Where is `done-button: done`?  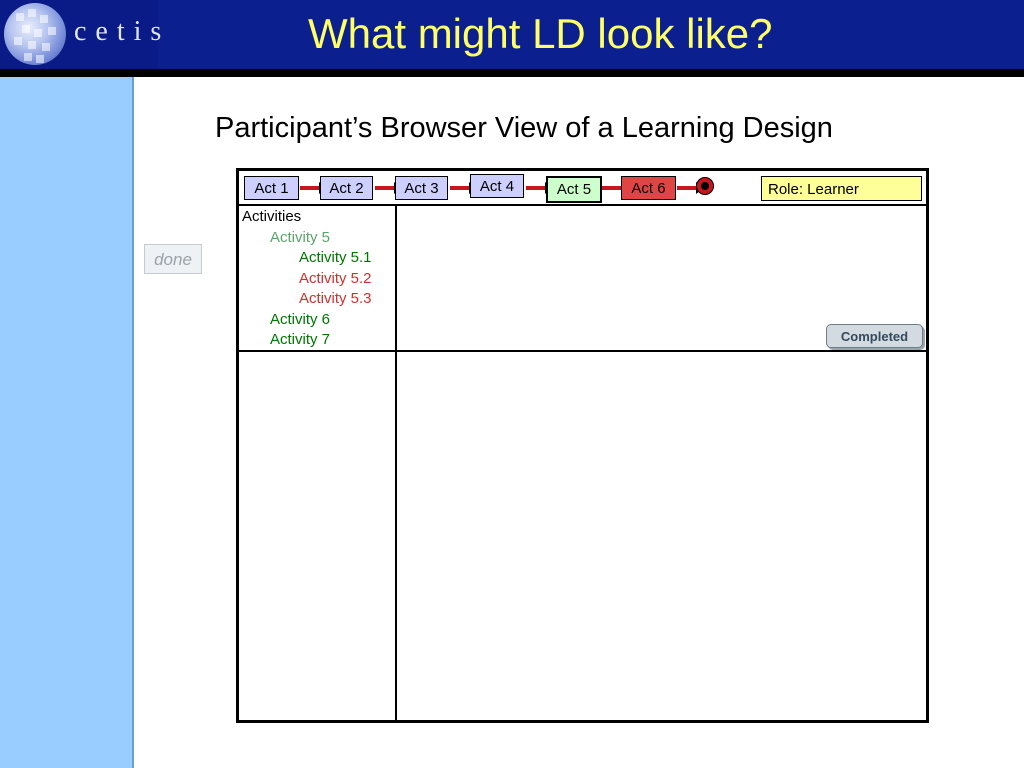 done-button: done is located at coordinates (173, 259).